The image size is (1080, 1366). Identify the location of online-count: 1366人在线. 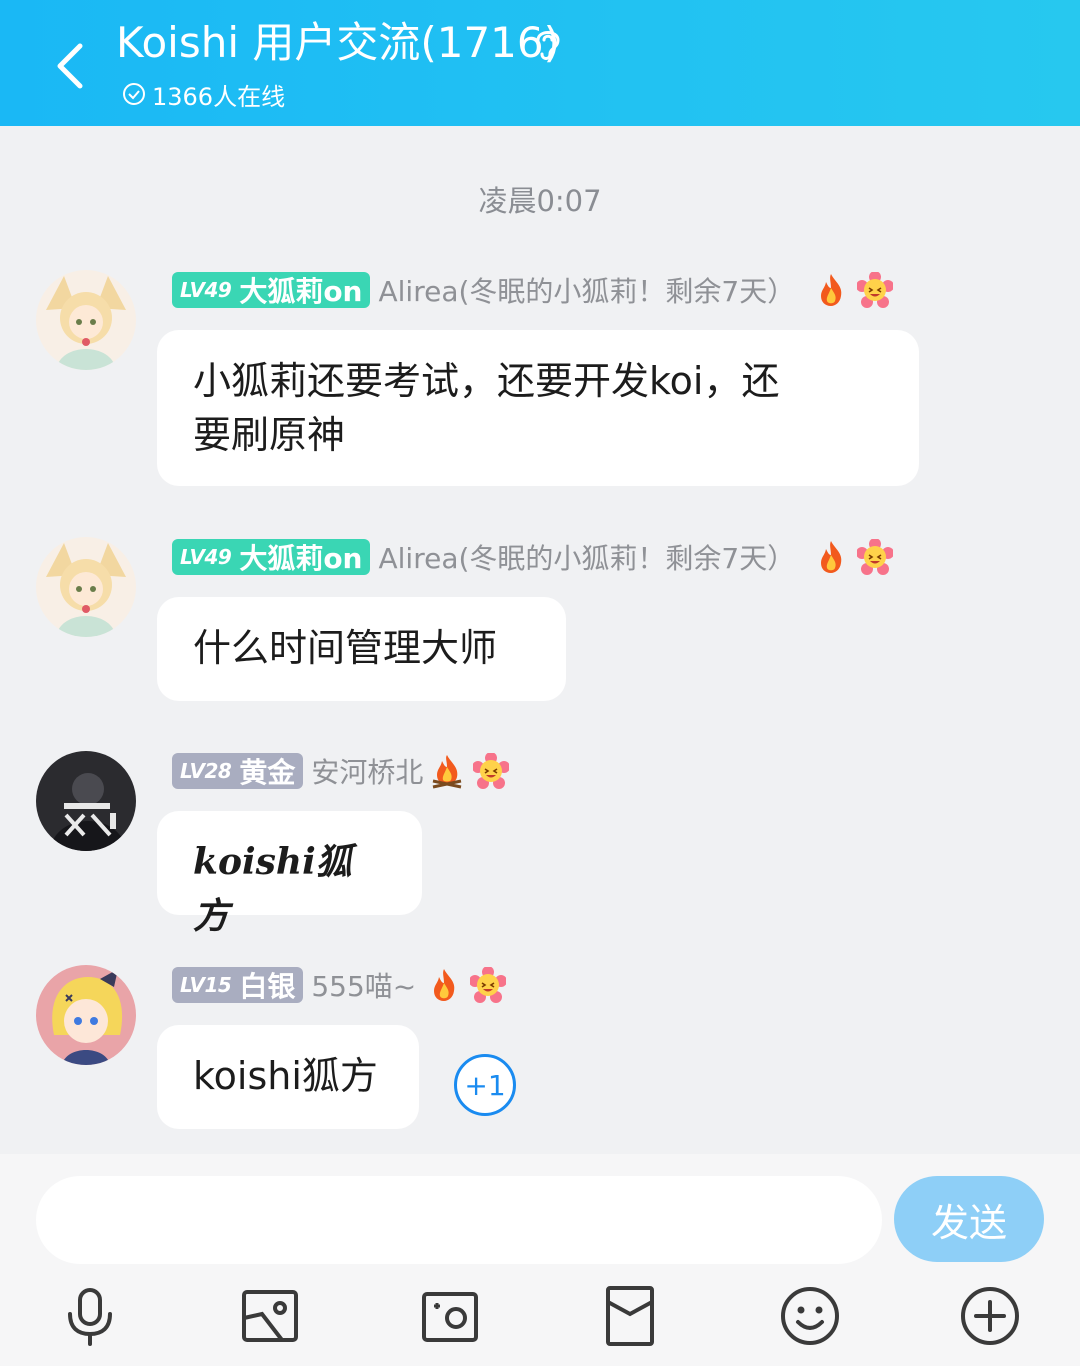
(219, 96).